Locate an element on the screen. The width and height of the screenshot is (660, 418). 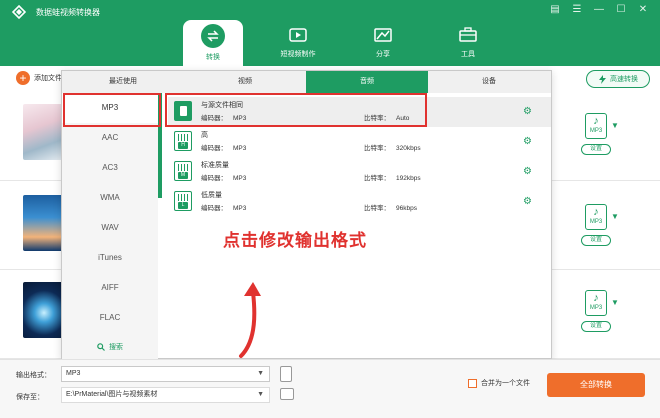
window-controls: ▤ ☰ — ☐ ✕ is located at coordinates (599, 10).